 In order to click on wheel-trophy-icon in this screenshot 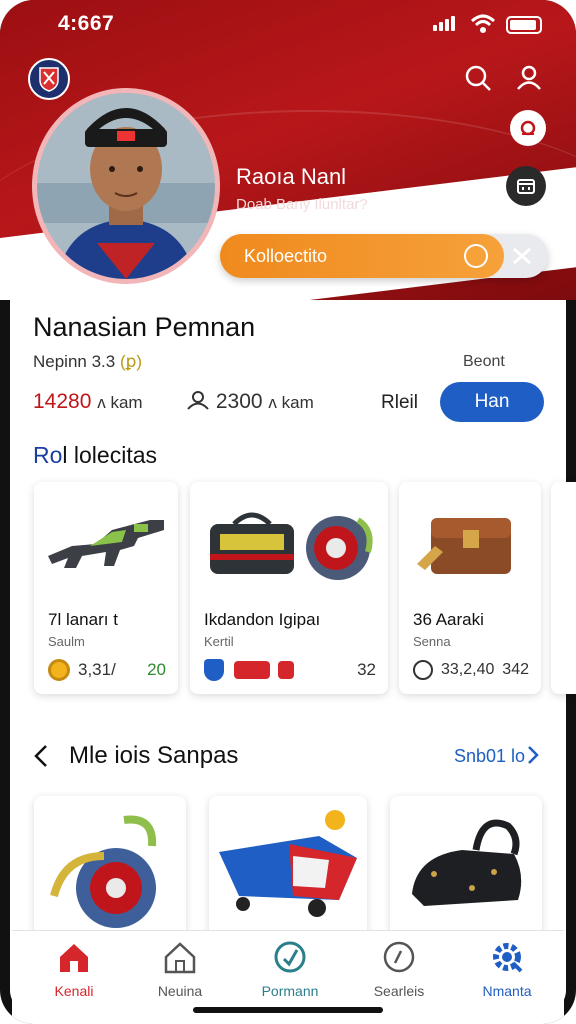, I will do `click(103, 871)`.